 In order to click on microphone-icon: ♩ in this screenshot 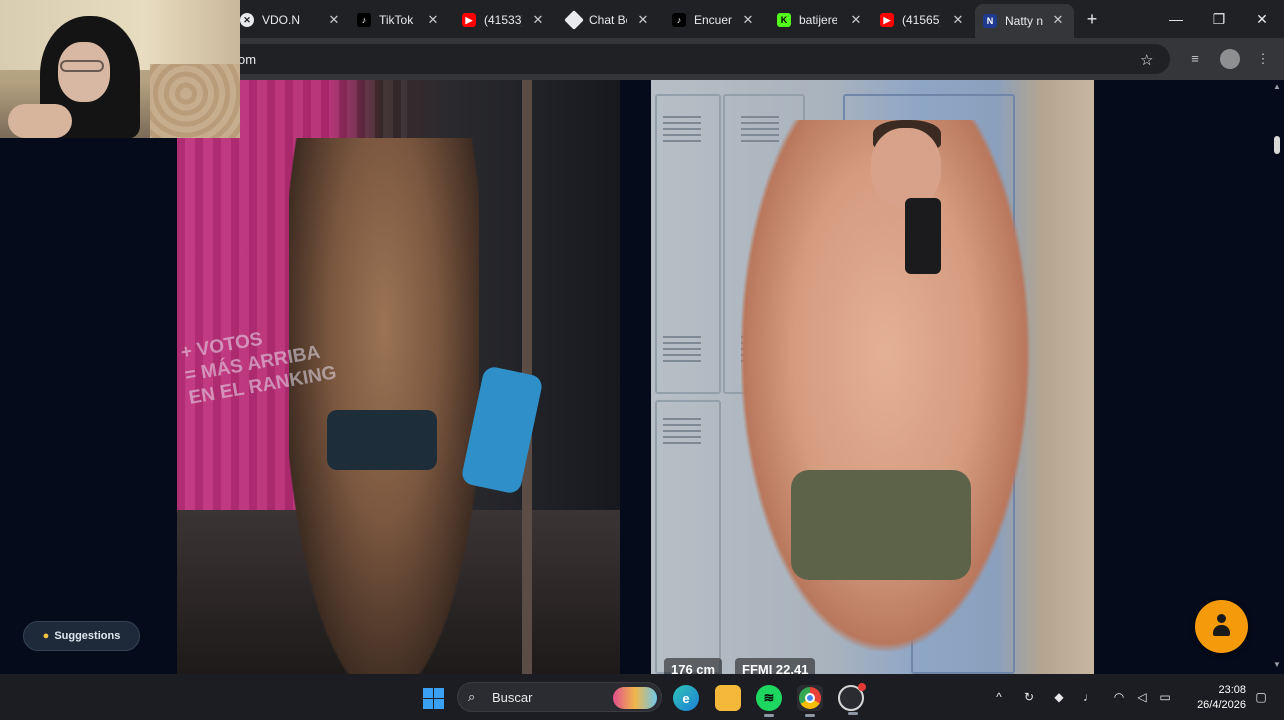, I will do `click(1089, 697)`.